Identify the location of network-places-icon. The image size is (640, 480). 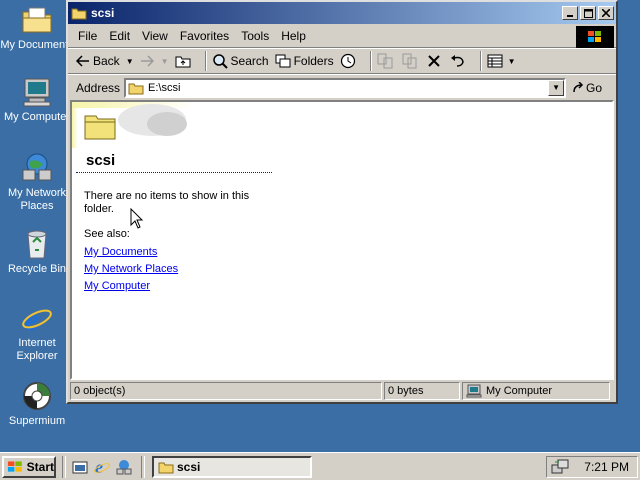
(124, 466).